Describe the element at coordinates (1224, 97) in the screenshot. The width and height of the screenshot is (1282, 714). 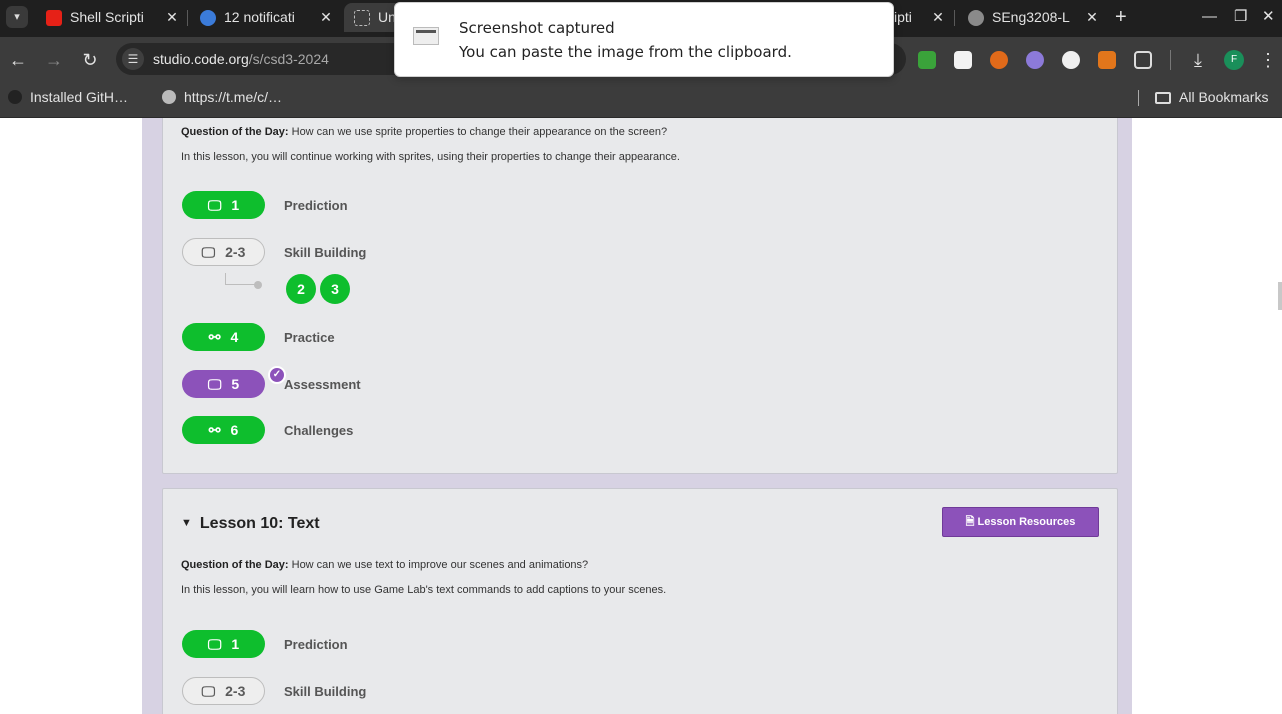
I see `all-bookmarks-label: All Bookmarks` at that location.